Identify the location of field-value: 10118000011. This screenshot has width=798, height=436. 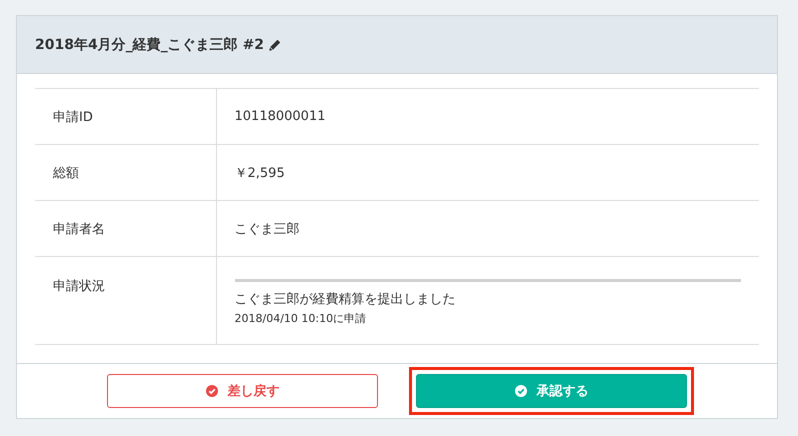
(487, 116).